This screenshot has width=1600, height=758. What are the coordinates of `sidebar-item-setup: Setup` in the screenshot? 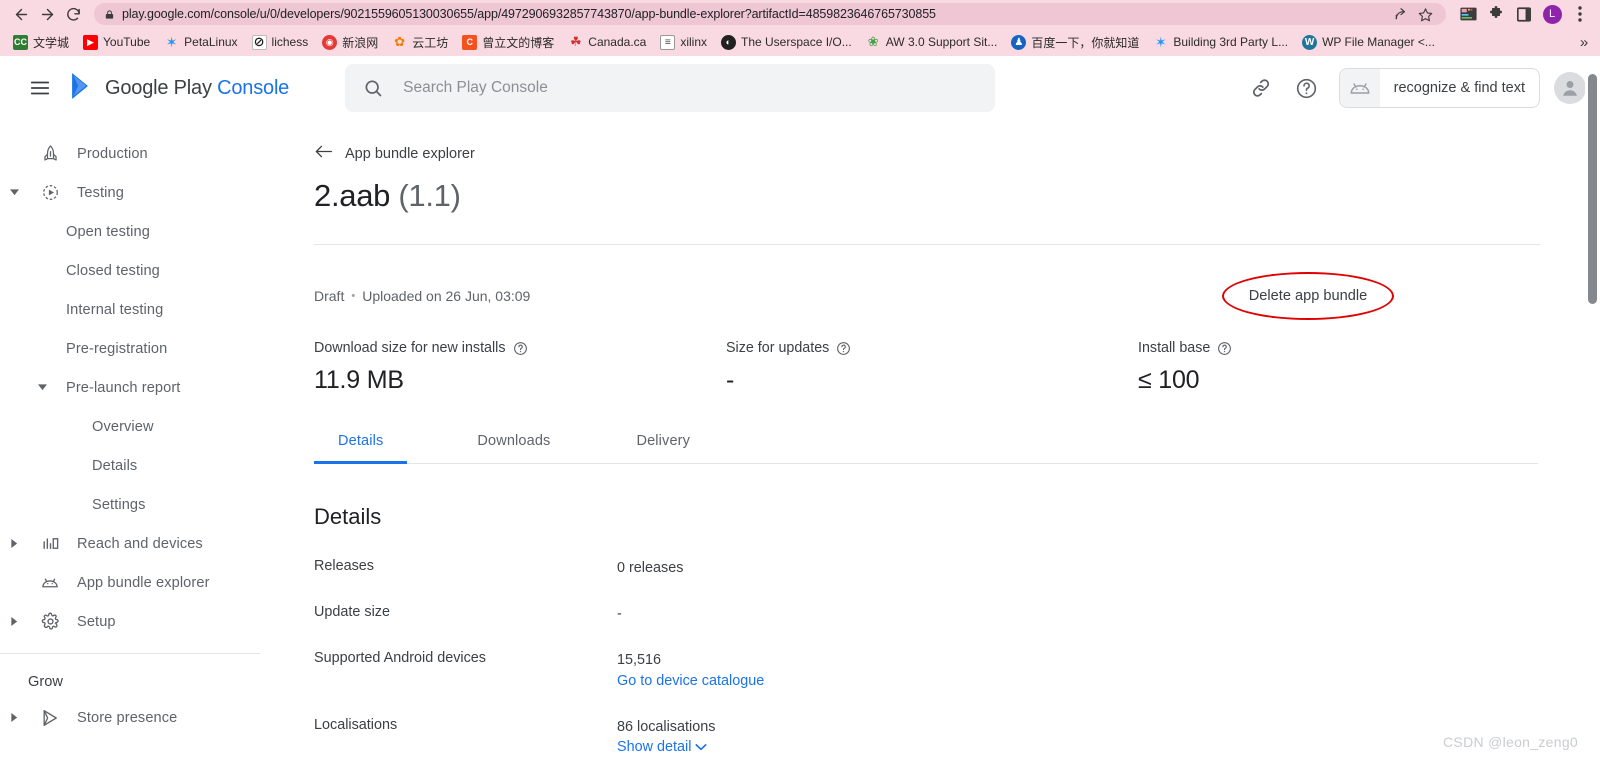 It's located at (146, 621).